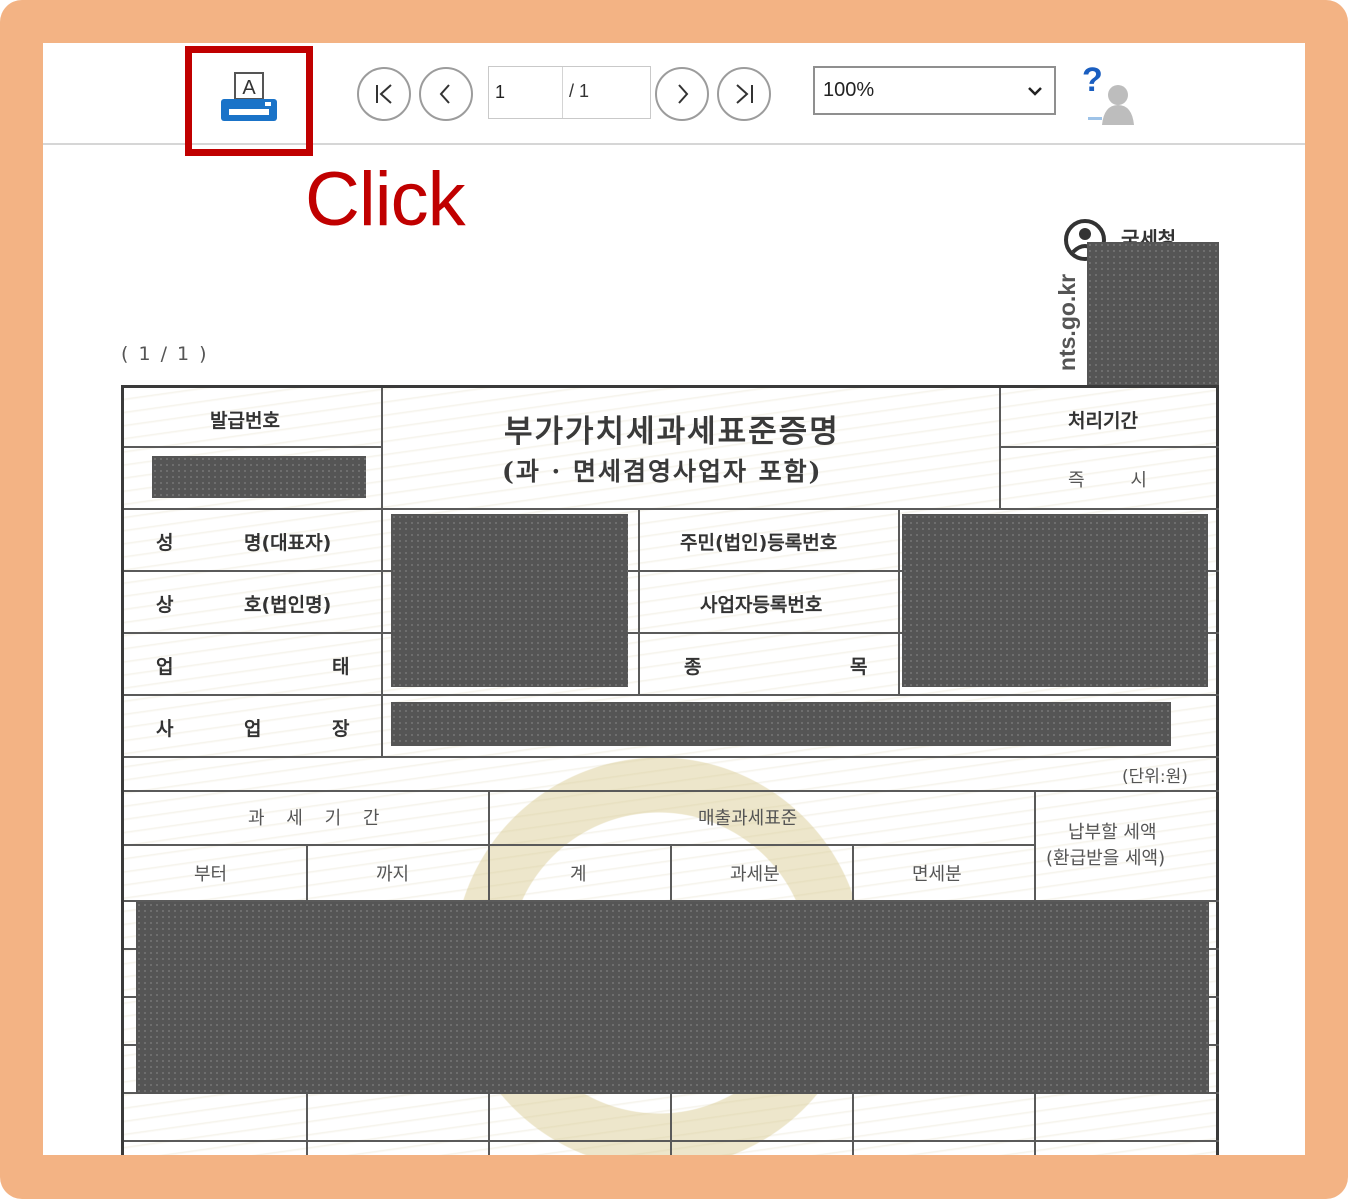 Image resolution: width=1348 pixels, height=1199 pixels. I want to click on first-page-button, so click(384, 94).